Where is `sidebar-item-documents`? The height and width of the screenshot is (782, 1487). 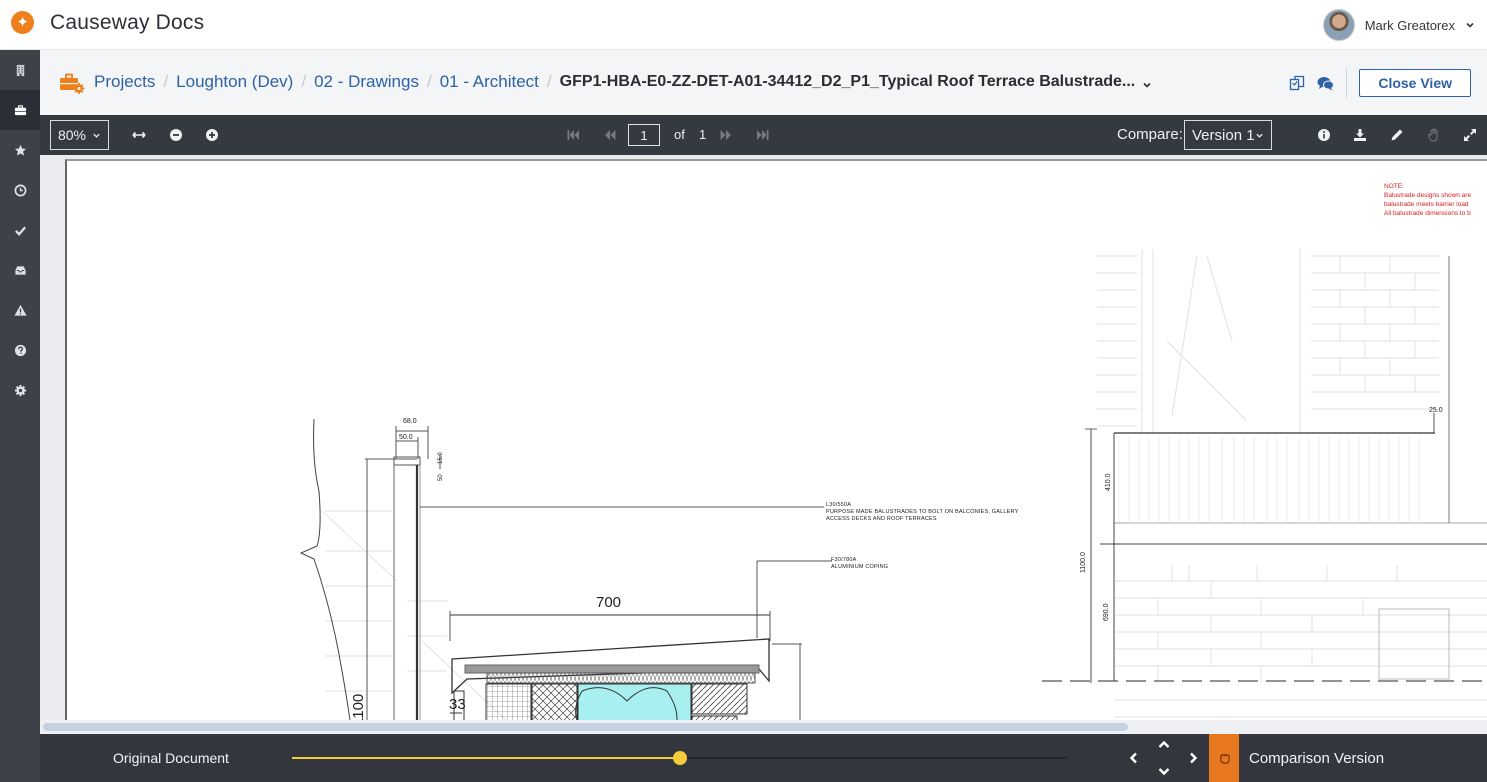 sidebar-item-documents is located at coordinates (20, 70).